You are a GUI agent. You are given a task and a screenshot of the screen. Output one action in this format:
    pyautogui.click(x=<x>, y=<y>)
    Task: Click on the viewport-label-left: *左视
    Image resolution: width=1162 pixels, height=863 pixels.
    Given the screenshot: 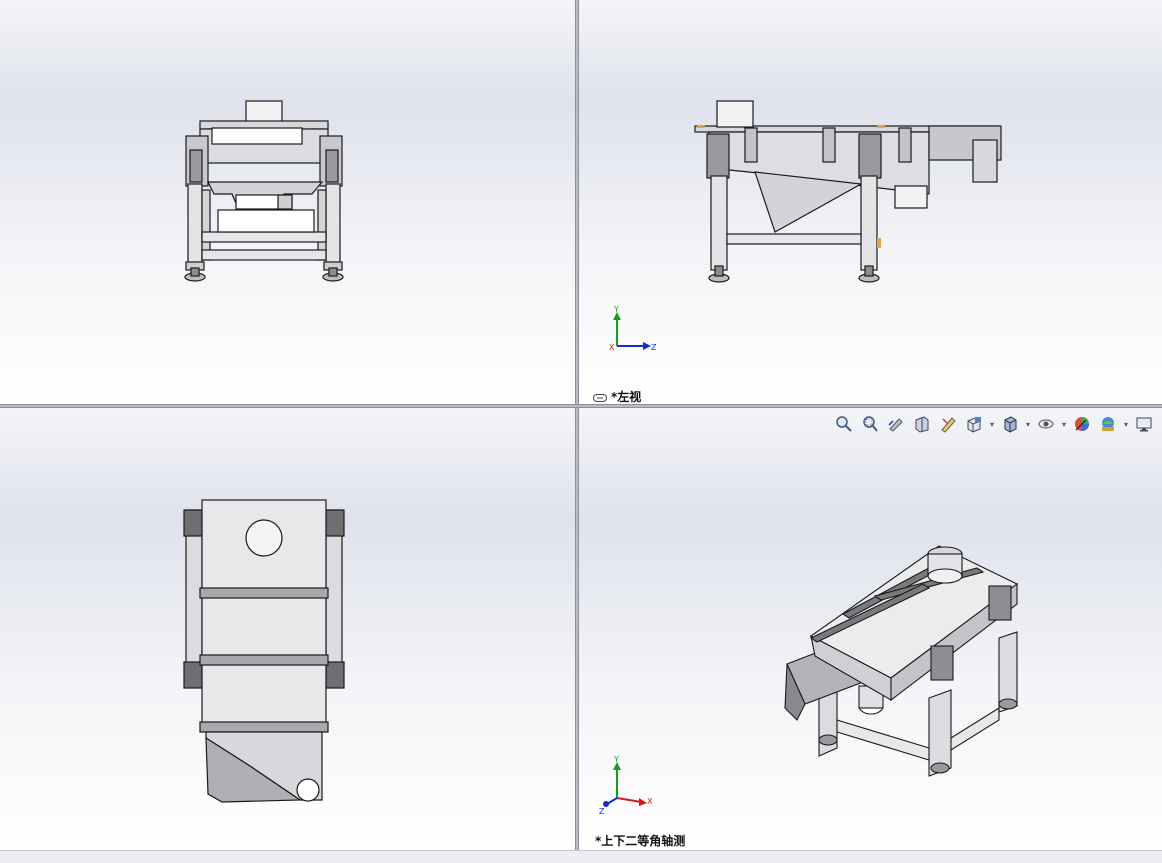 What is the action you would take?
    pyautogui.click(x=617, y=396)
    